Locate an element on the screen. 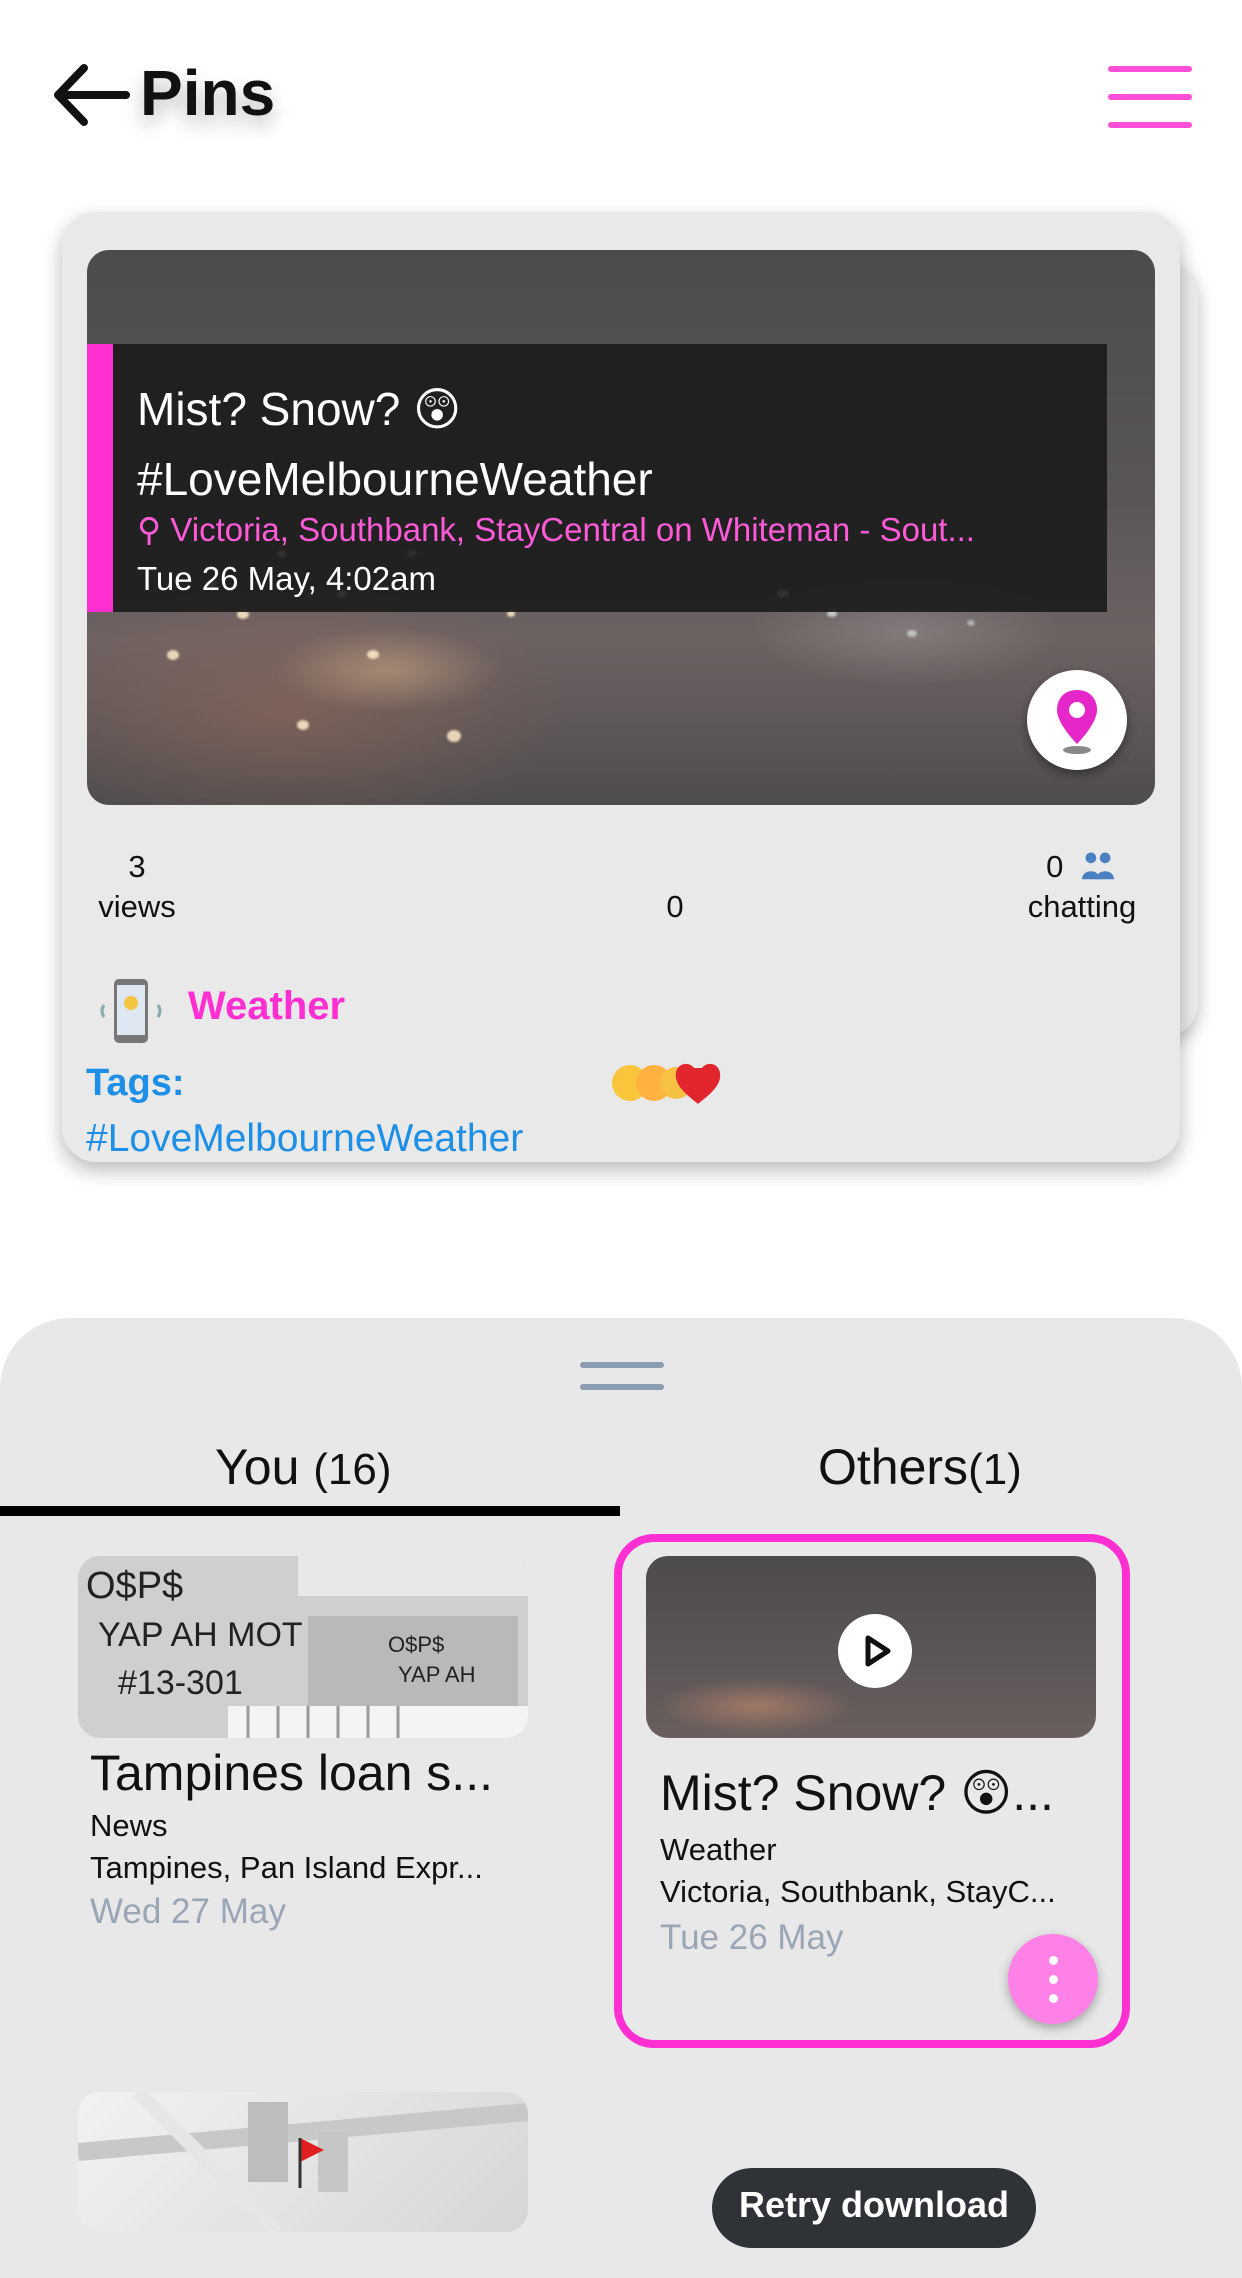  reactions-stat: 0 is located at coordinates (675, 907).